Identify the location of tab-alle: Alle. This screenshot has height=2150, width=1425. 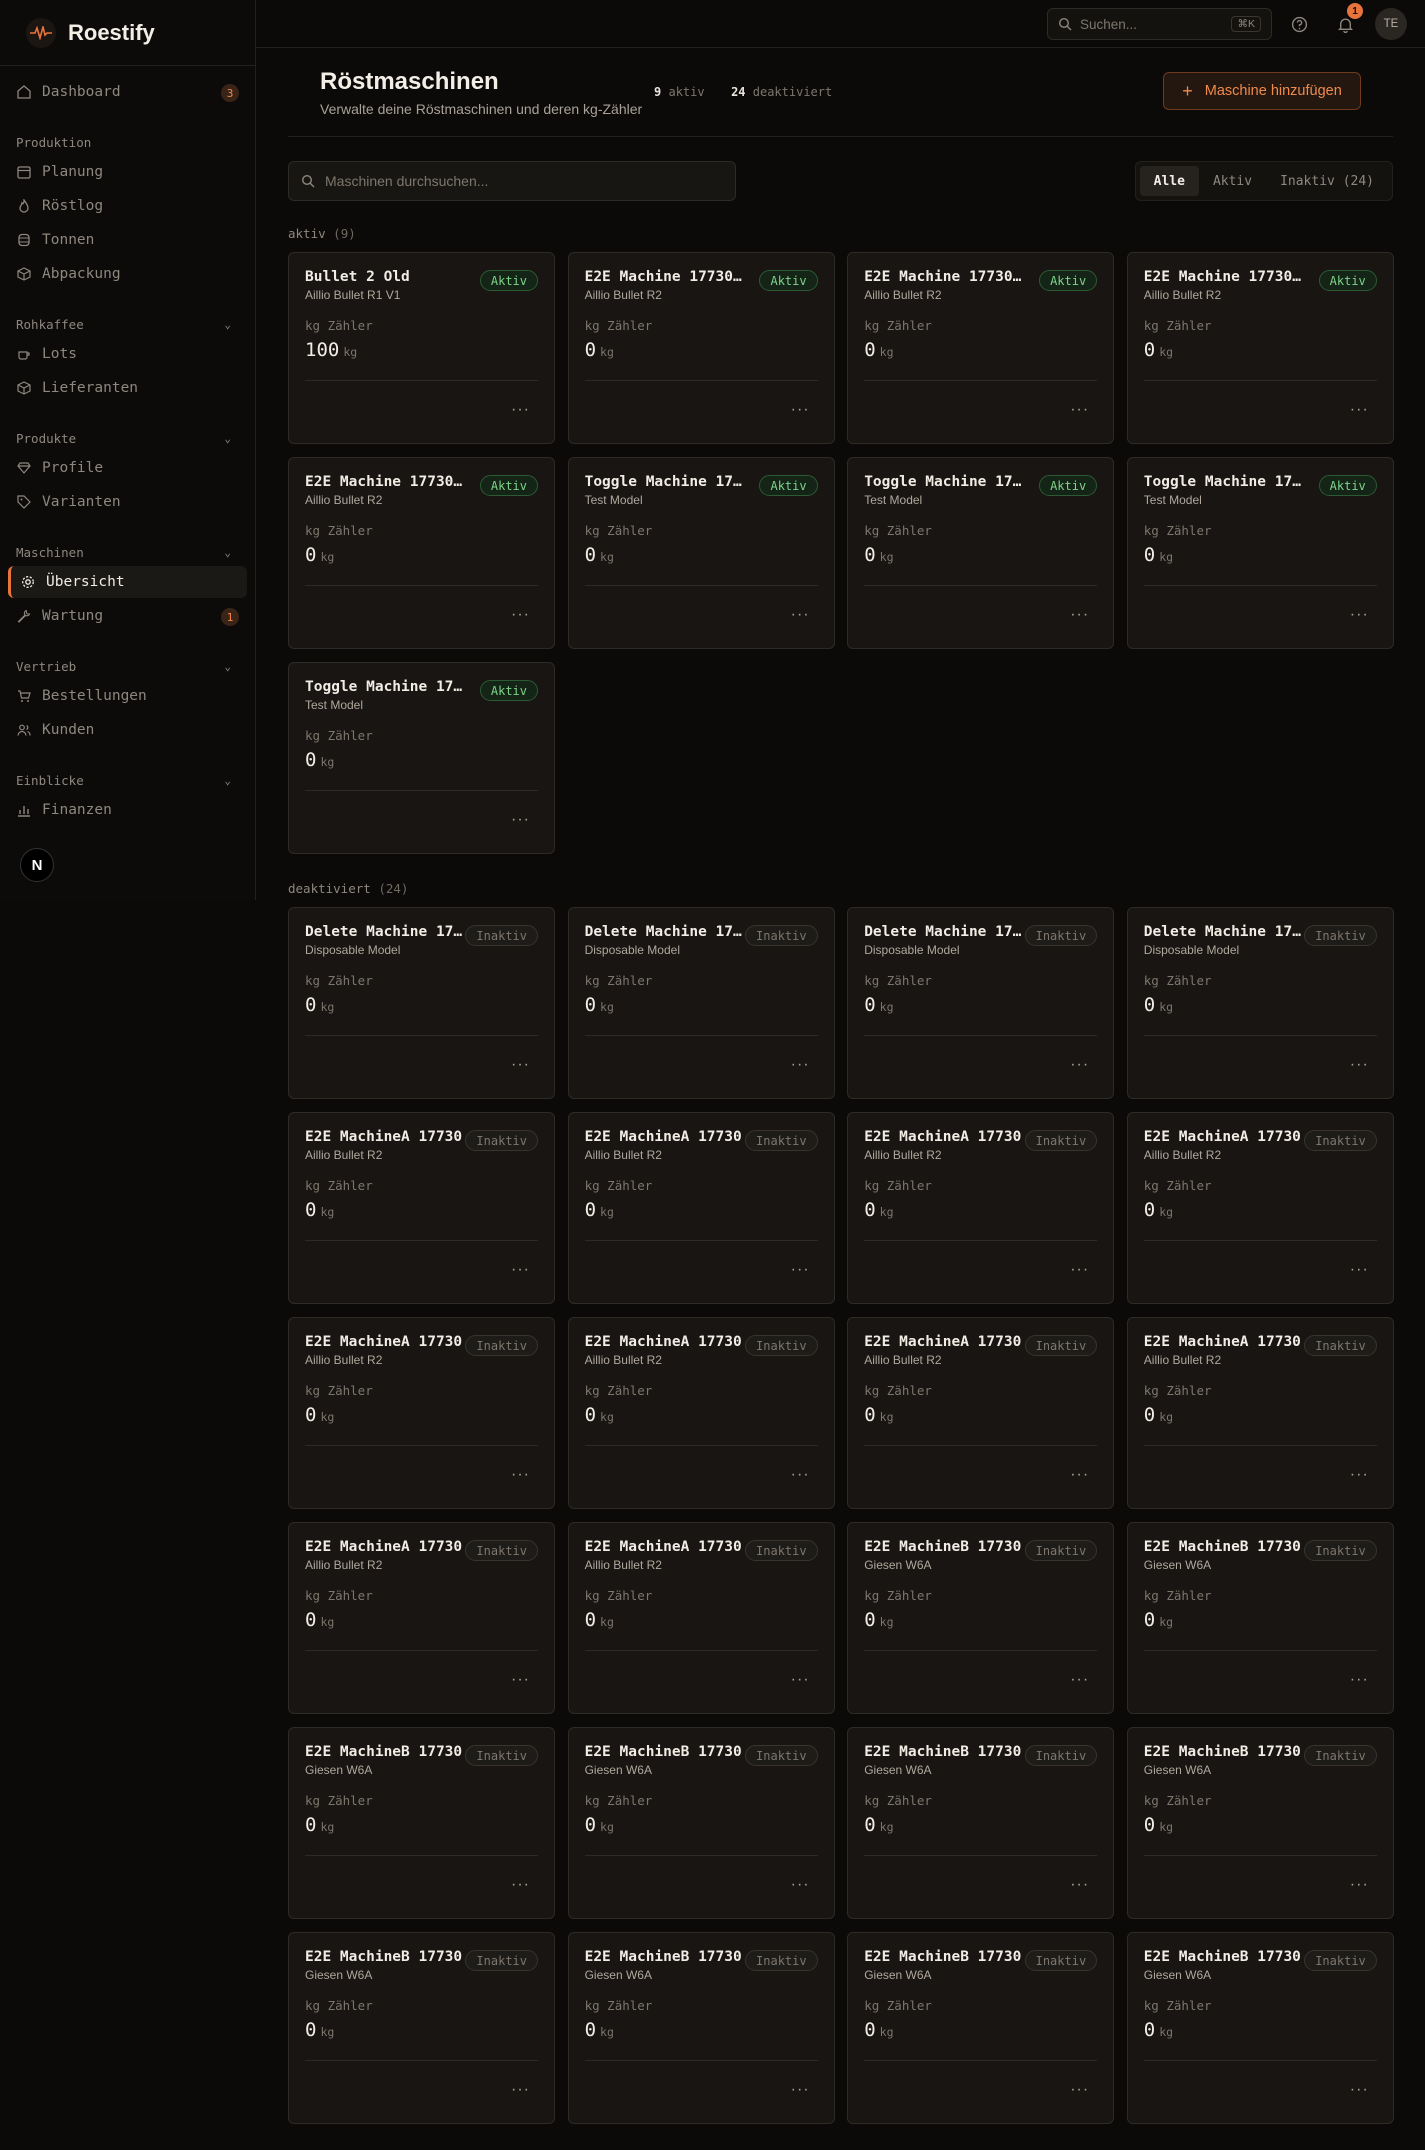
(1169, 181).